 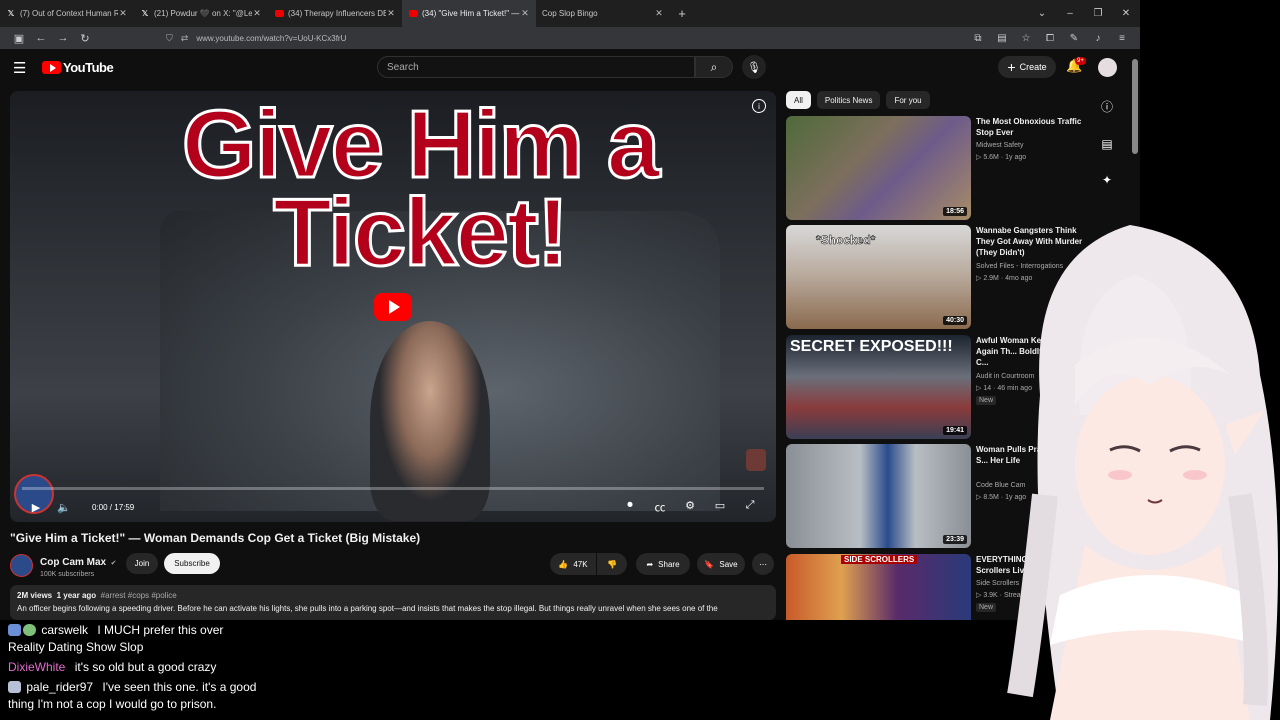 I want to click on chat-username: DixieWhite, so click(x=37, y=667).